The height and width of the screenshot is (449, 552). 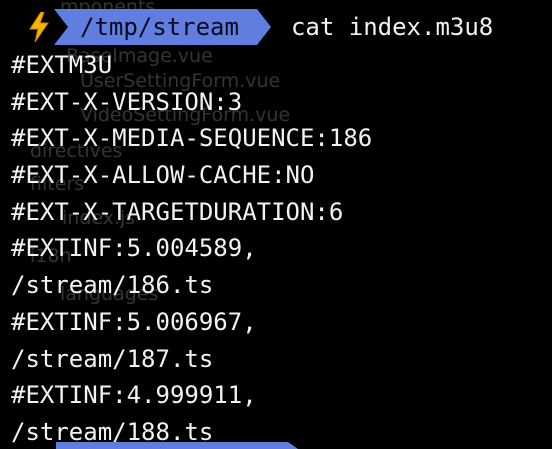 I want to click on output-line: /stream/186.ts, so click(x=112, y=285).